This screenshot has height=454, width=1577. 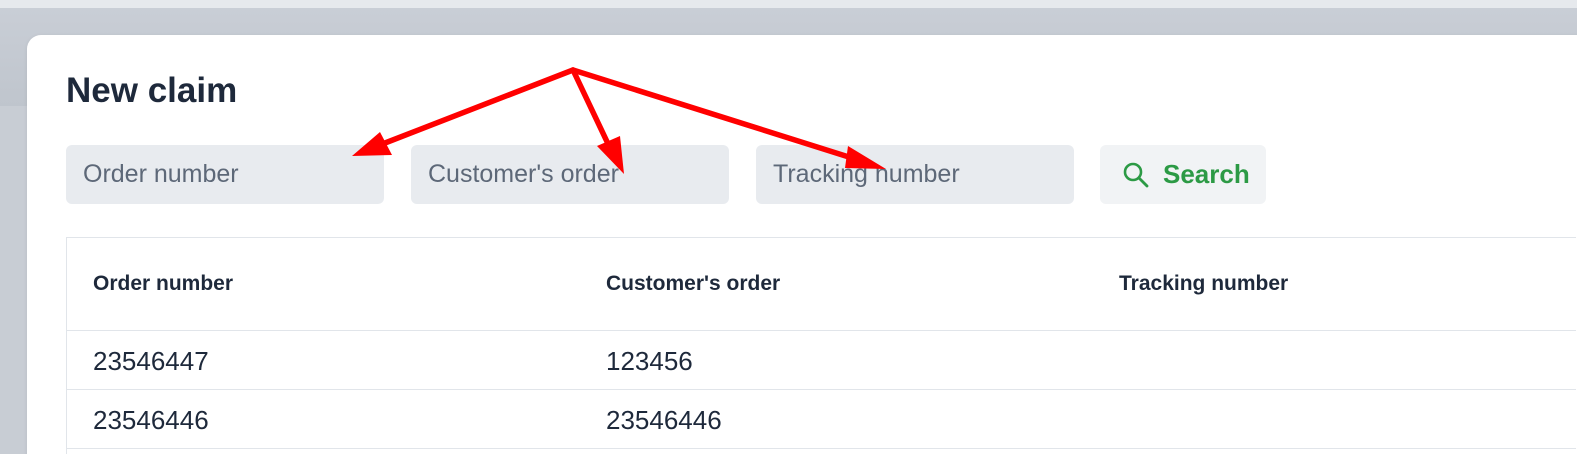 I want to click on order-number-input, so click(x=225, y=174).